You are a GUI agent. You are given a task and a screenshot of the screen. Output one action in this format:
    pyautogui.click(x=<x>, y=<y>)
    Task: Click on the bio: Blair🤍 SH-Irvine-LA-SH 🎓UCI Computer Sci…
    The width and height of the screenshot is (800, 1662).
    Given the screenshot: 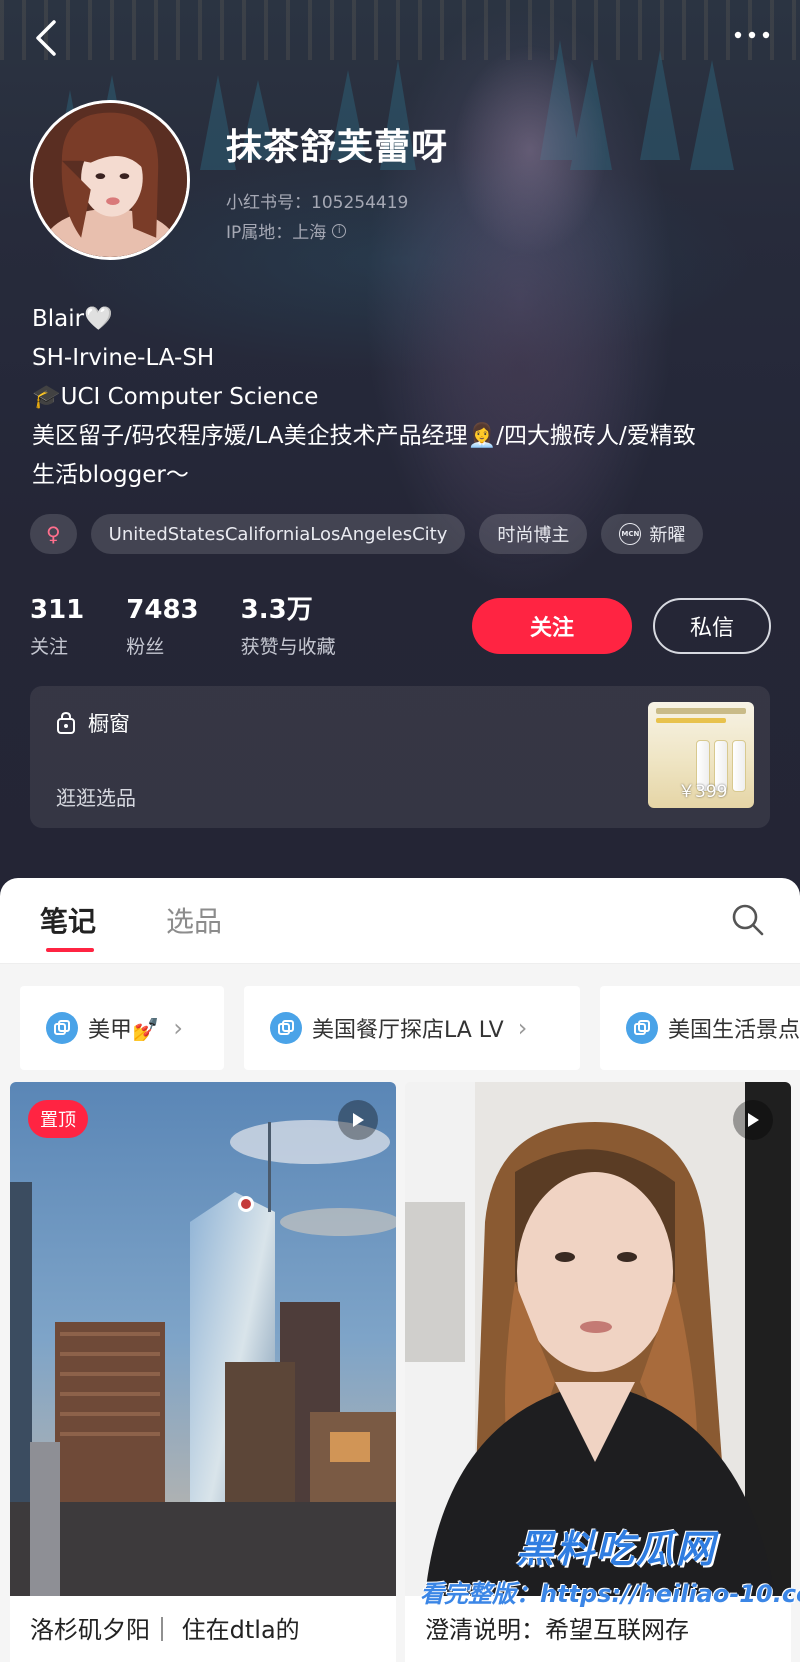 What is the action you would take?
    pyautogui.click(x=402, y=397)
    